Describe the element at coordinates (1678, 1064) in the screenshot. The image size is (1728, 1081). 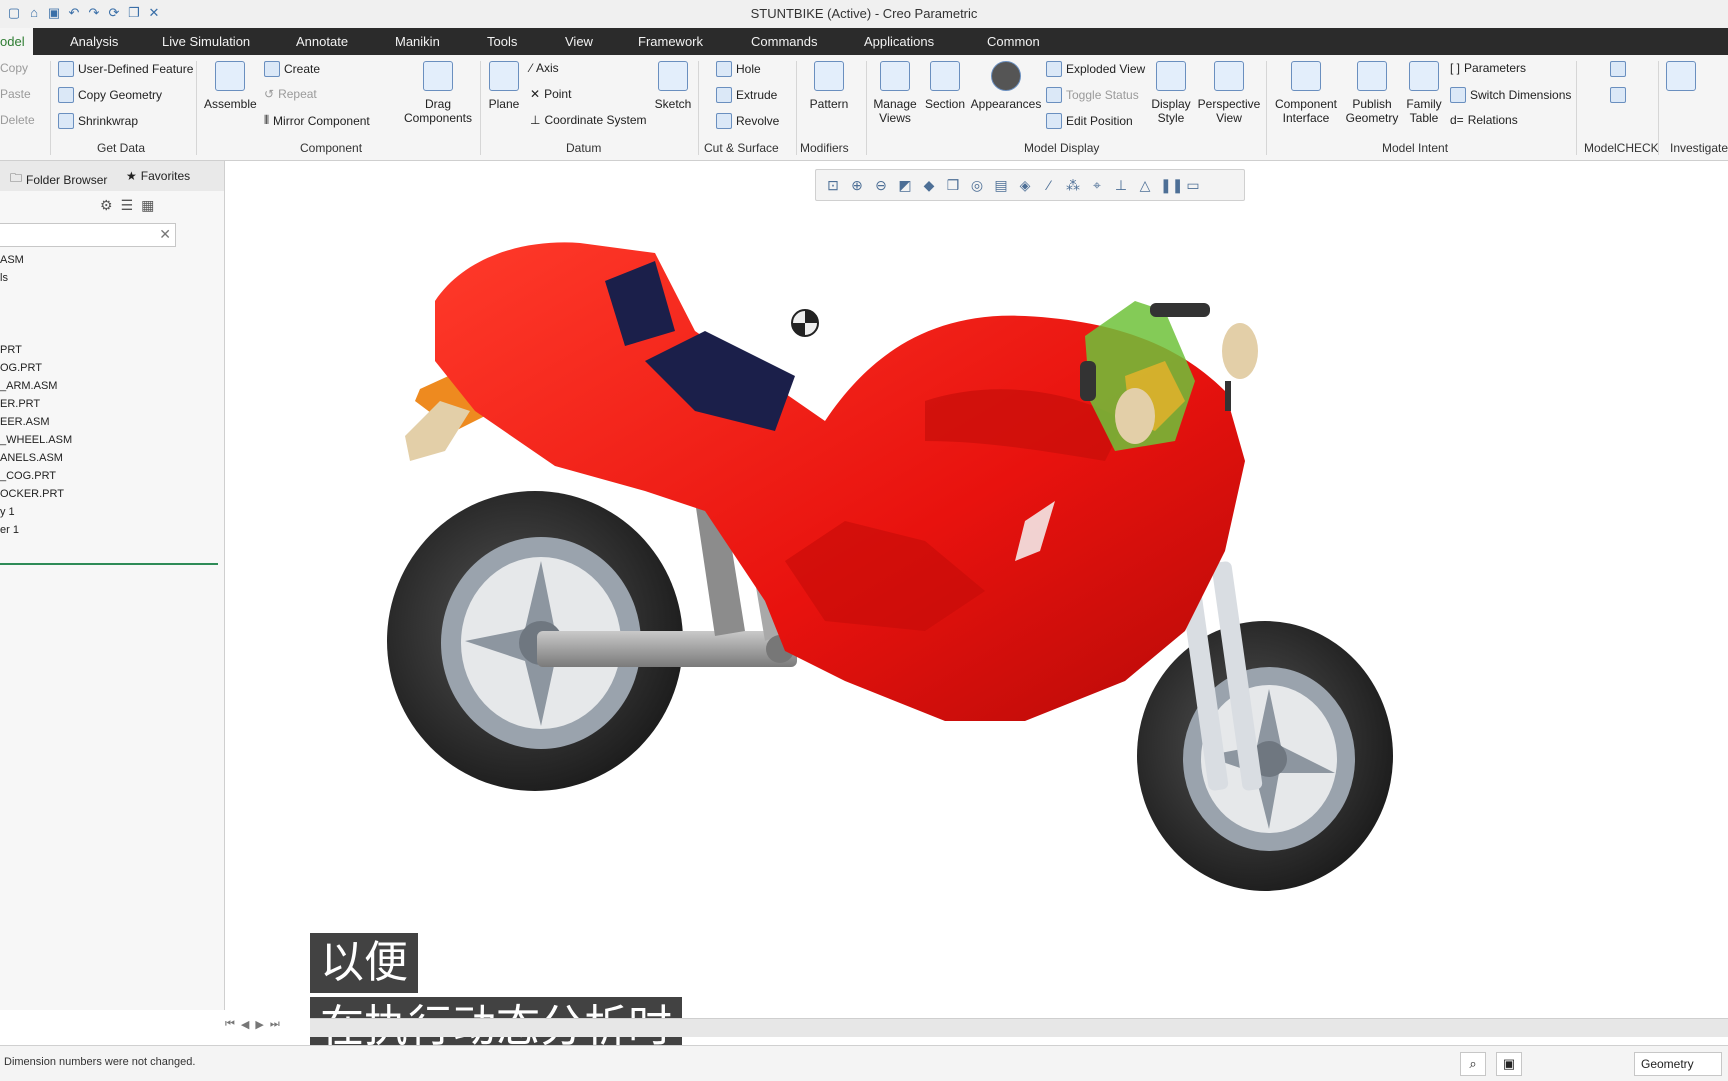
I see `selection-filter-dropdown: Geometry` at that location.